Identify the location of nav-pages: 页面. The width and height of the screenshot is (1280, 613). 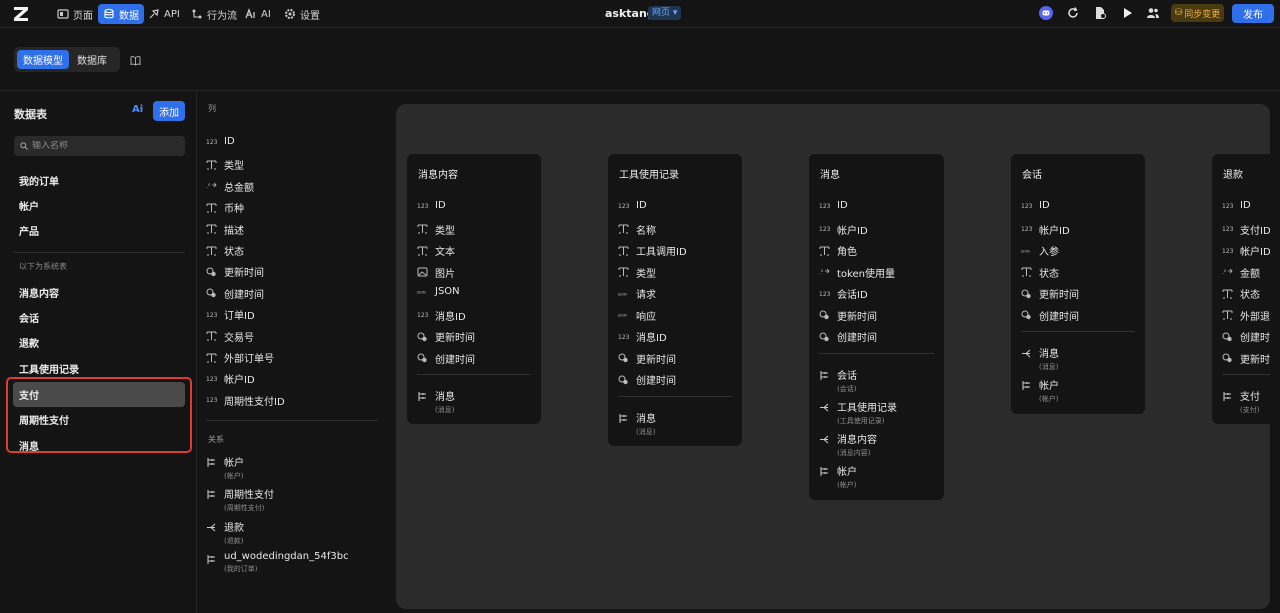
(75, 14).